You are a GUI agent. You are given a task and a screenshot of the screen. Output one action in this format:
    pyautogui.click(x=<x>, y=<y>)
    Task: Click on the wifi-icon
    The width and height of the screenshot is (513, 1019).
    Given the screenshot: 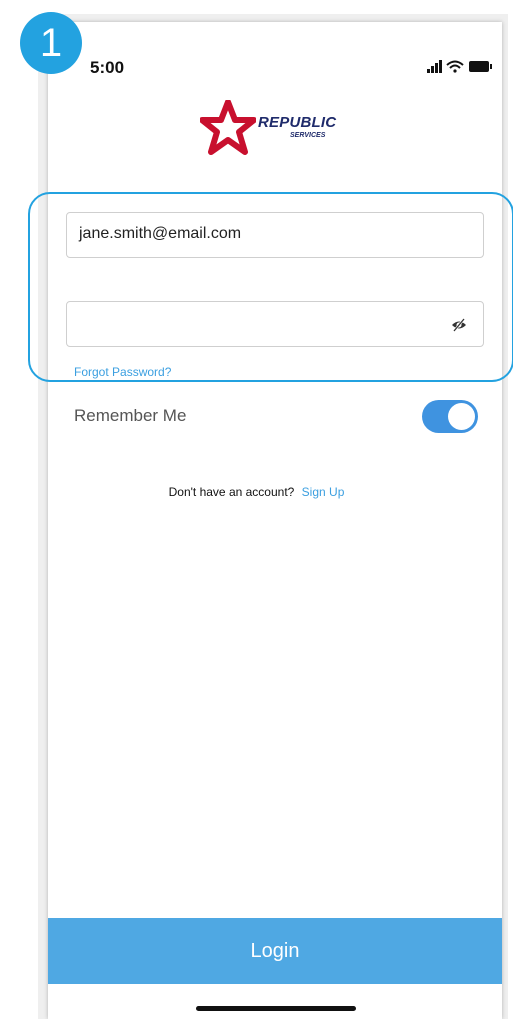 What is the action you would take?
    pyautogui.click(x=455, y=66)
    